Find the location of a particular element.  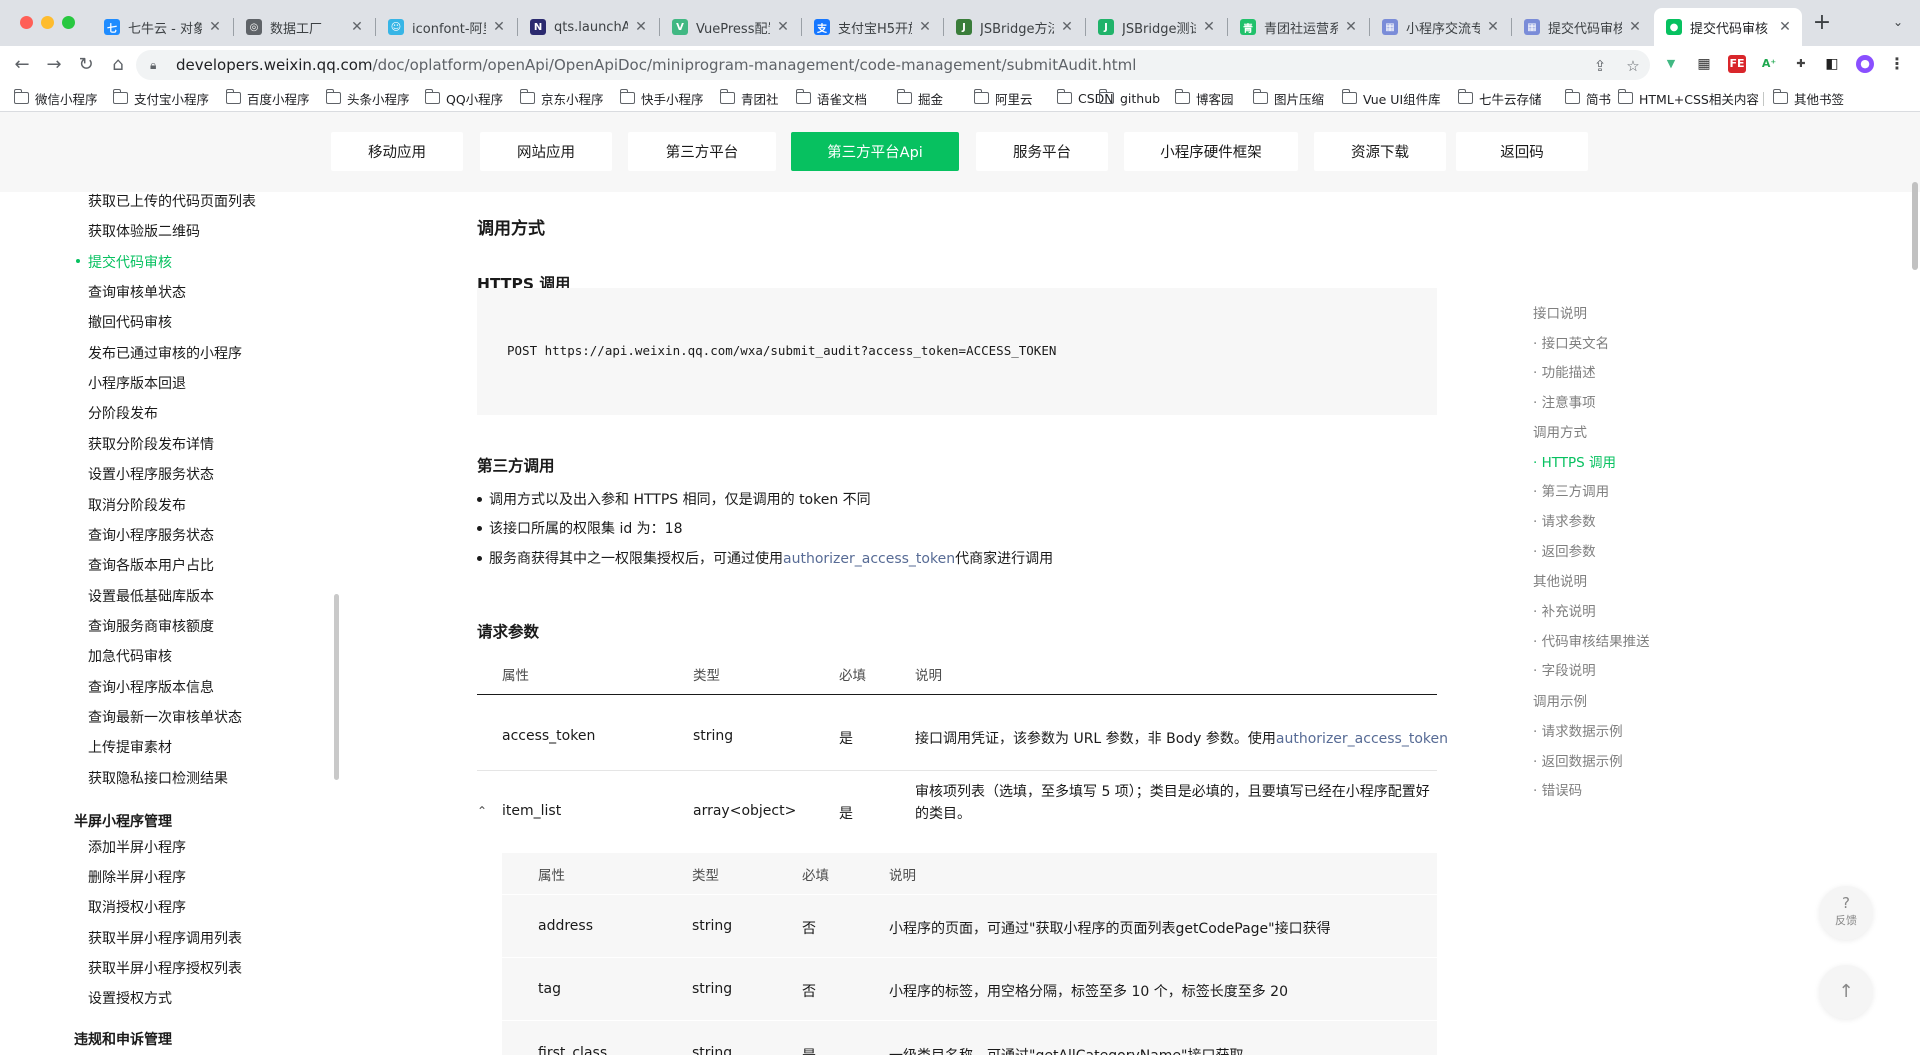

bookmark-folder: 掘金 is located at coordinates (919, 98).